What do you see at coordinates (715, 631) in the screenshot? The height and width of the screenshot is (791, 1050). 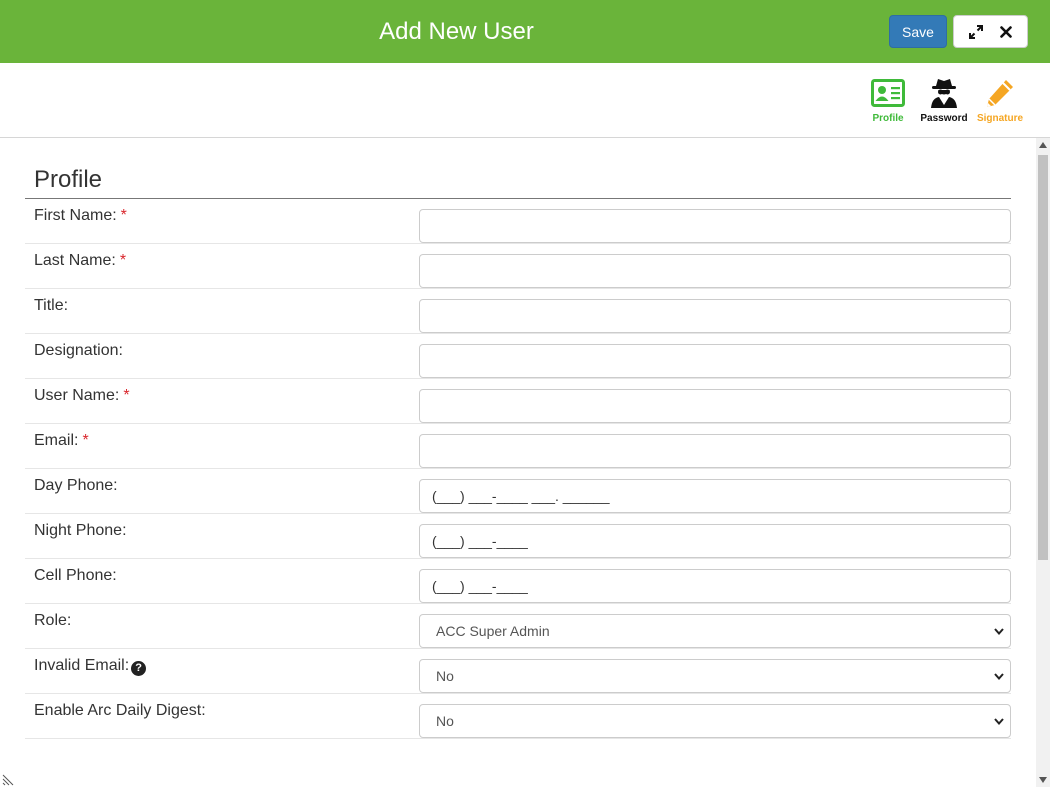 I see `role-select: ACC Super Admin` at bounding box center [715, 631].